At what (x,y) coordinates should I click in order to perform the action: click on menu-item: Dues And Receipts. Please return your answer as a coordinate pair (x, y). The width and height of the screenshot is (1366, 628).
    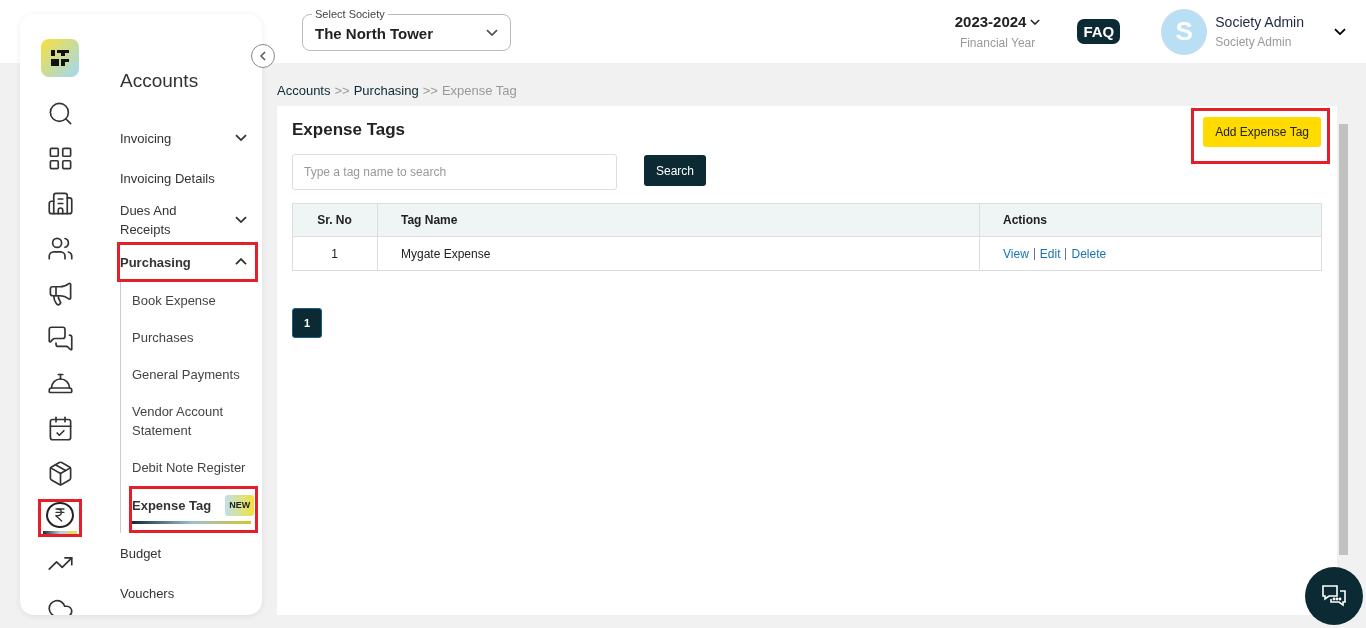
    Looking at the image, I should click on (187, 220).